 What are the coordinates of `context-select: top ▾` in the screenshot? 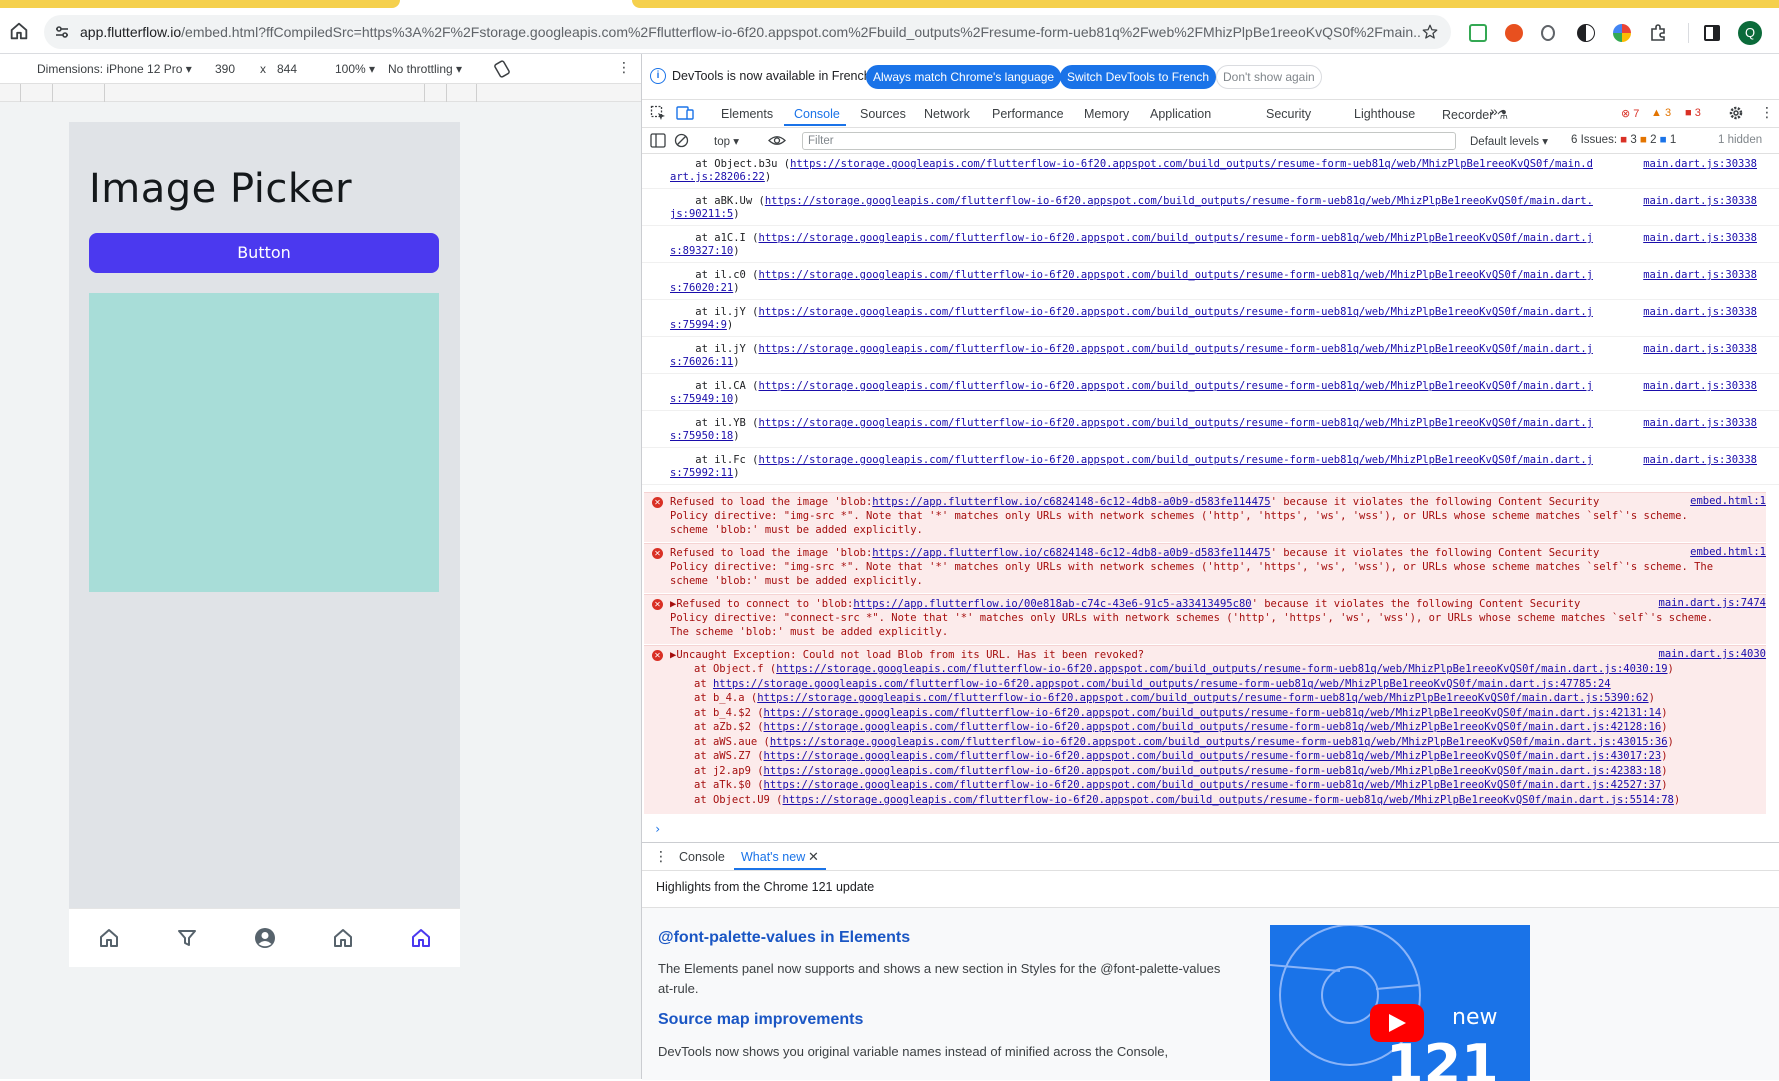 It's located at (726, 141).